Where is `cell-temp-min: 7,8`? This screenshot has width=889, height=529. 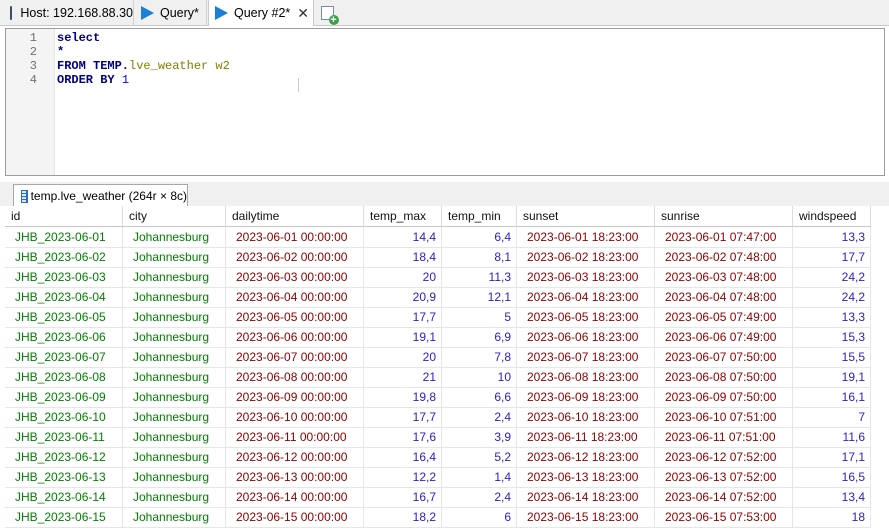
cell-temp-min: 7,8 is located at coordinates (479, 357).